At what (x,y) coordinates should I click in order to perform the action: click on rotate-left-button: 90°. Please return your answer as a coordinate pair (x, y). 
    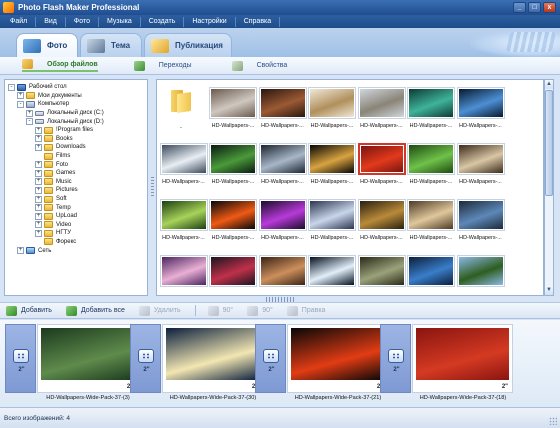
    Looking at the image, I should click on (220, 310).